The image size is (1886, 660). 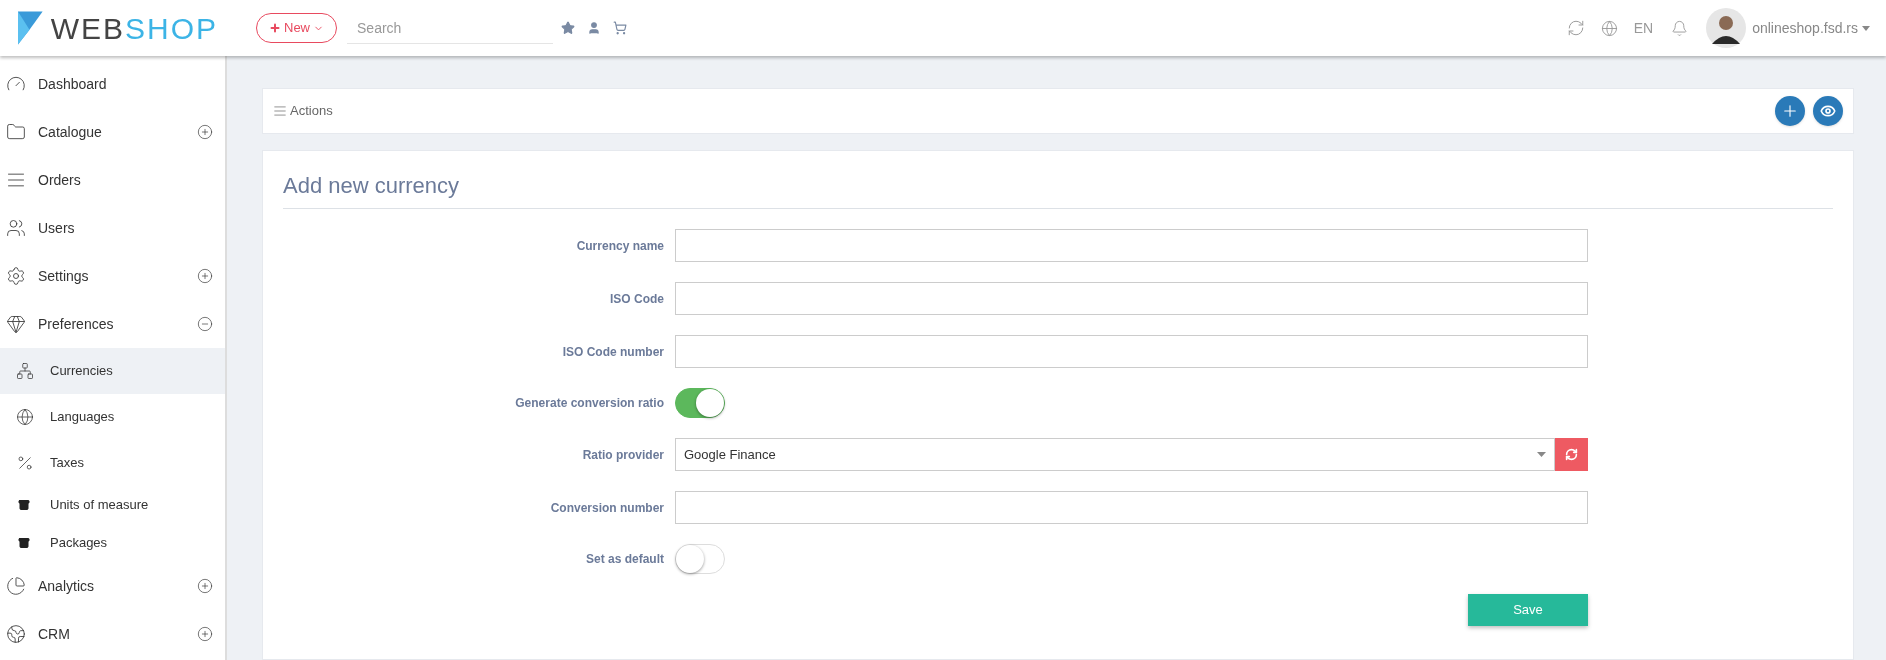 What do you see at coordinates (1726, 28) in the screenshot?
I see `avatar` at bounding box center [1726, 28].